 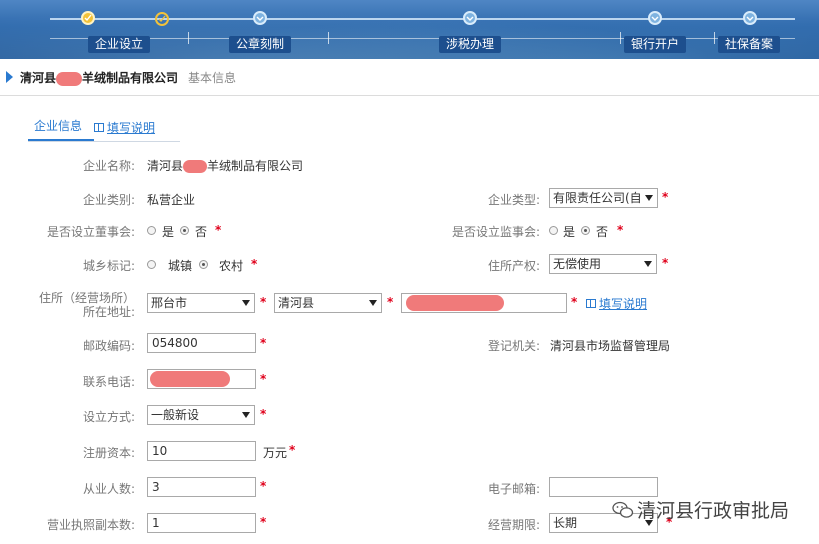 What do you see at coordinates (184, 230) in the screenshot?
I see `board-no-radio` at bounding box center [184, 230].